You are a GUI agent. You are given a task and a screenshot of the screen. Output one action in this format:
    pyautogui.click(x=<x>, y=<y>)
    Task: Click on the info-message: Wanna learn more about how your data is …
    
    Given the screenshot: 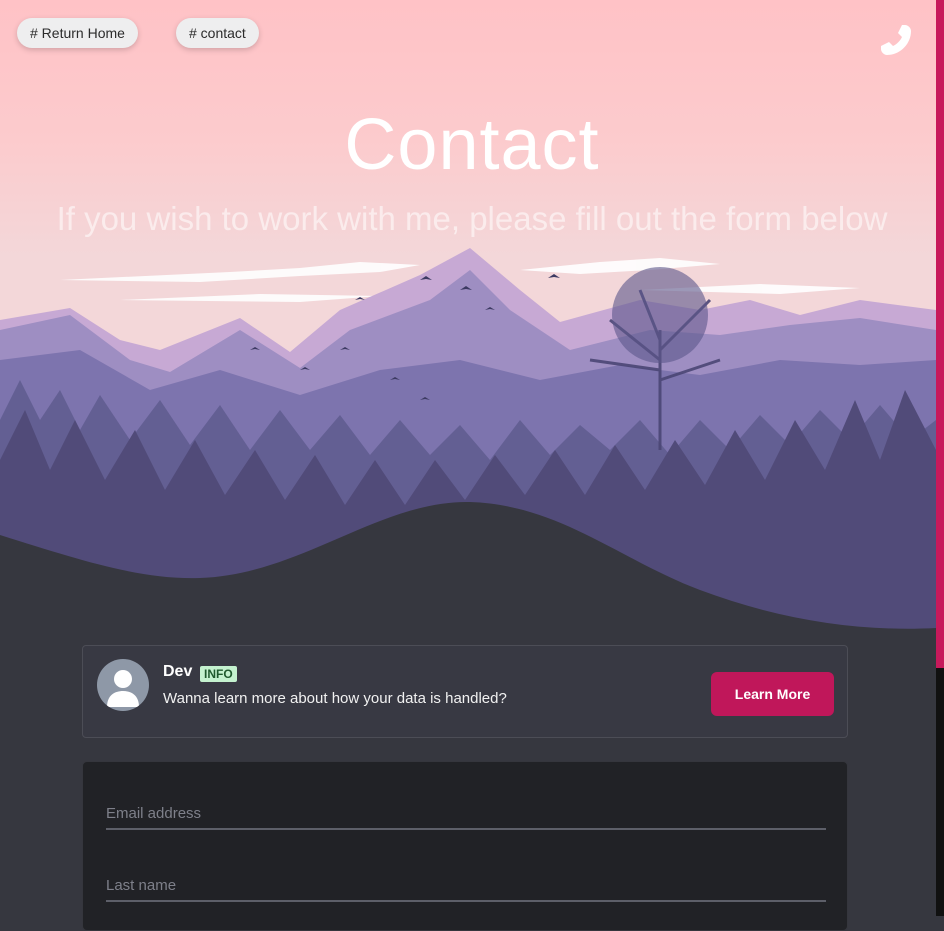 What is the action you would take?
    pyautogui.click(x=335, y=698)
    